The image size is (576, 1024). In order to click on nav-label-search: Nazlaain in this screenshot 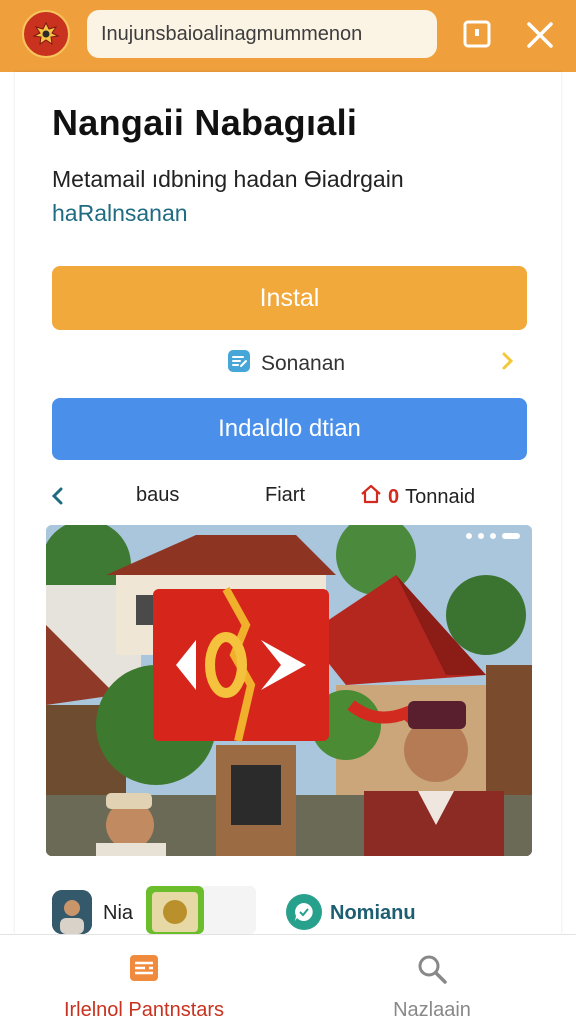, I will do `click(432, 1010)`.